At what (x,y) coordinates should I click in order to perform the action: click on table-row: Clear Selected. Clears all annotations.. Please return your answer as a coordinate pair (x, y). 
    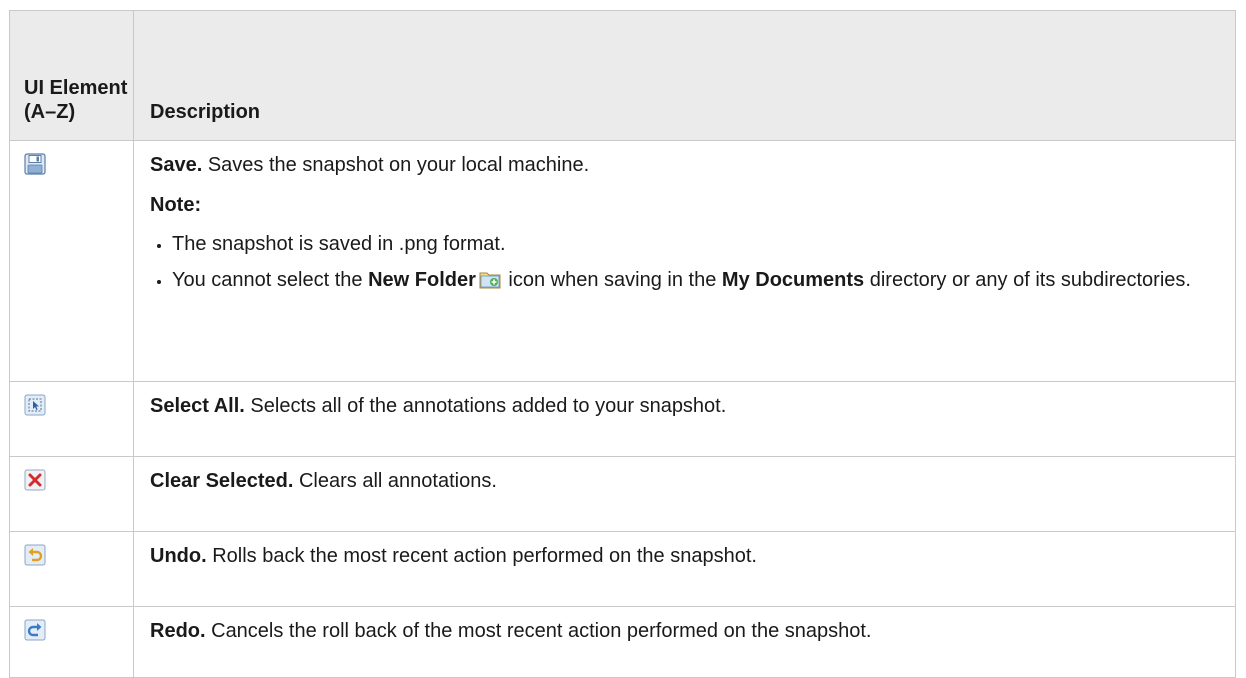
    Looking at the image, I should click on (622, 494).